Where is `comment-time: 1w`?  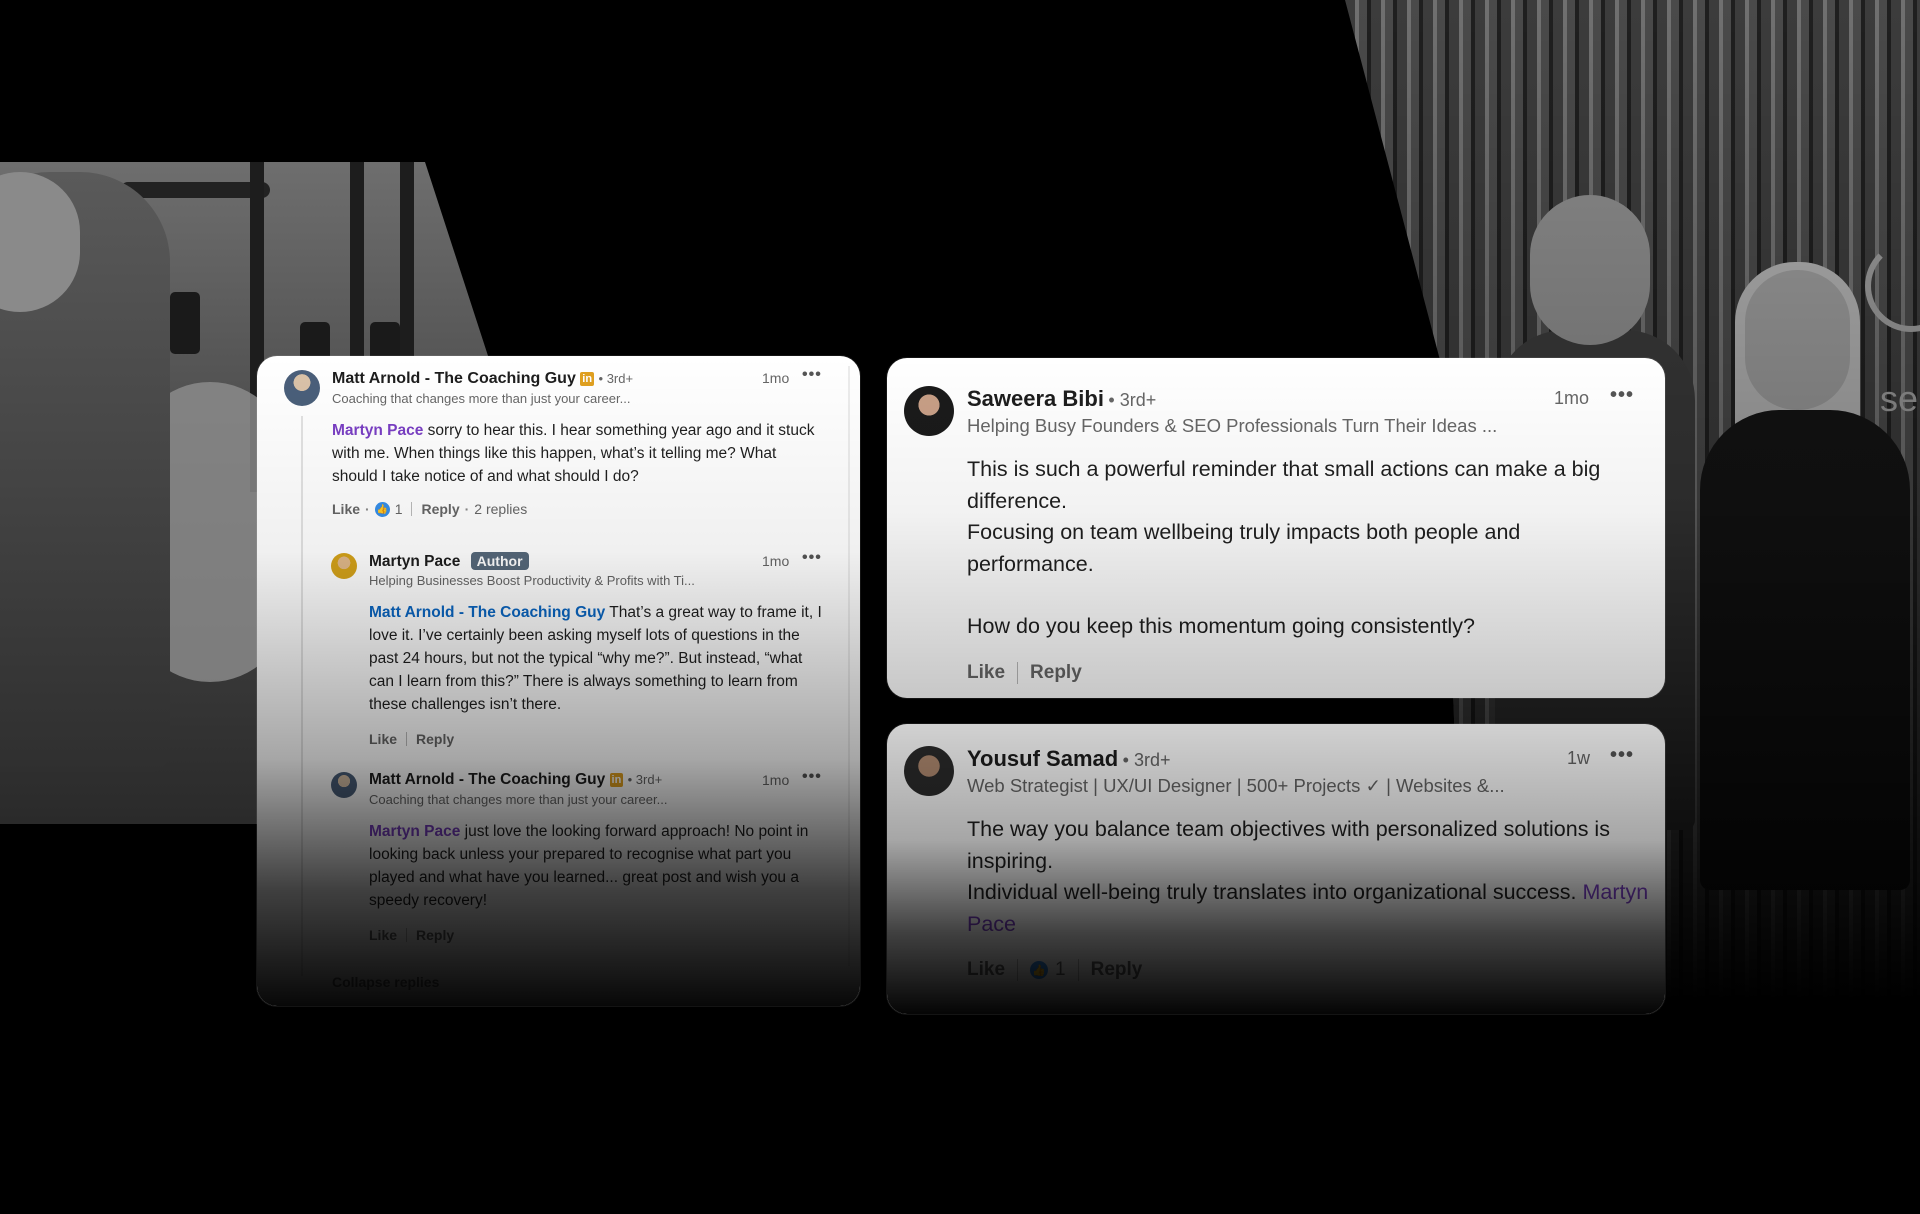 comment-time: 1w is located at coordinates (1579, 758).